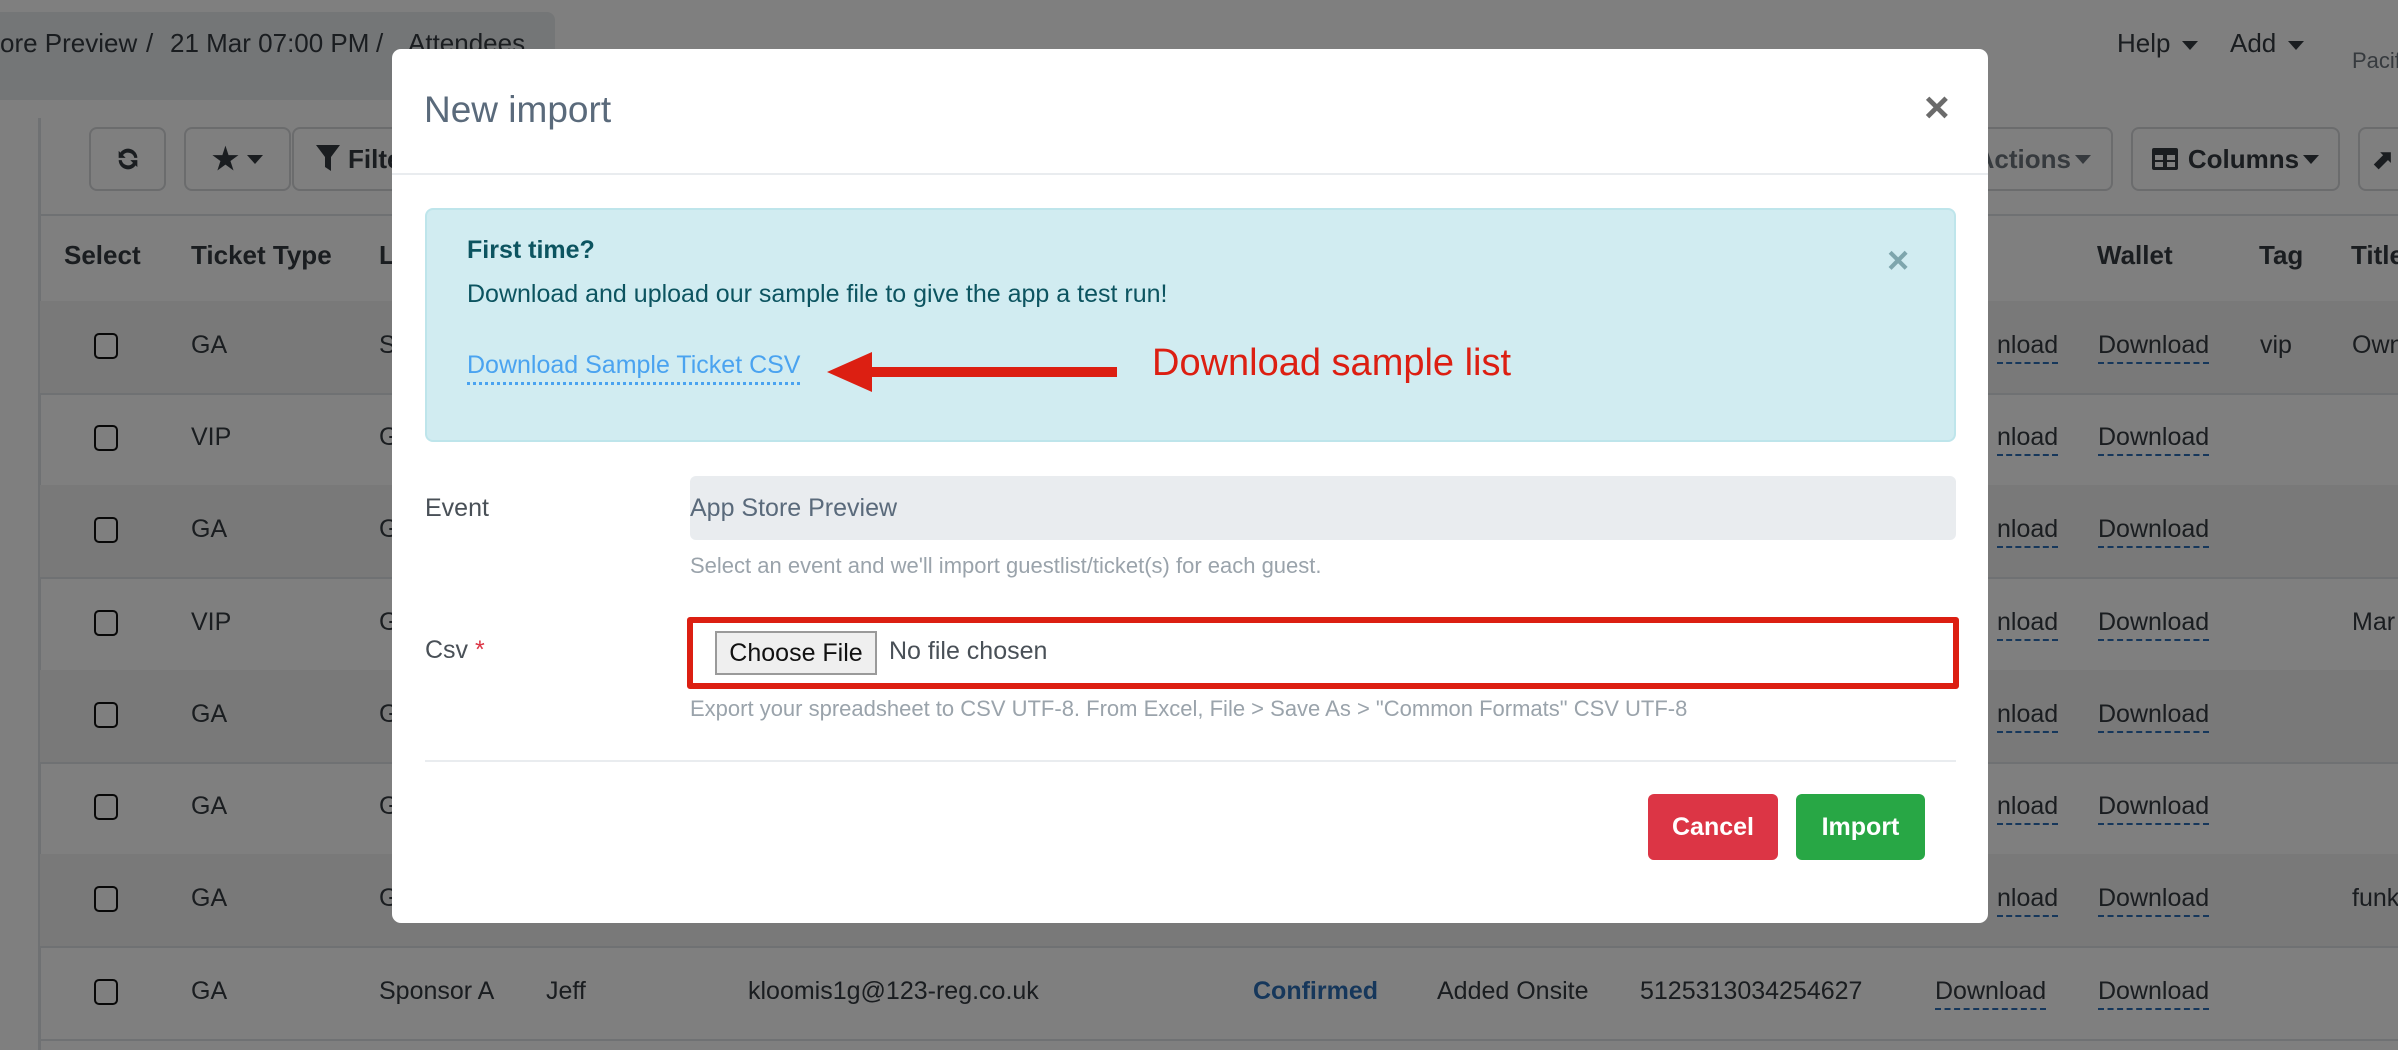  Describe the element at coordinates (796, 653) in the screenshot. I see `choose-file-button: Choose File` at that location.